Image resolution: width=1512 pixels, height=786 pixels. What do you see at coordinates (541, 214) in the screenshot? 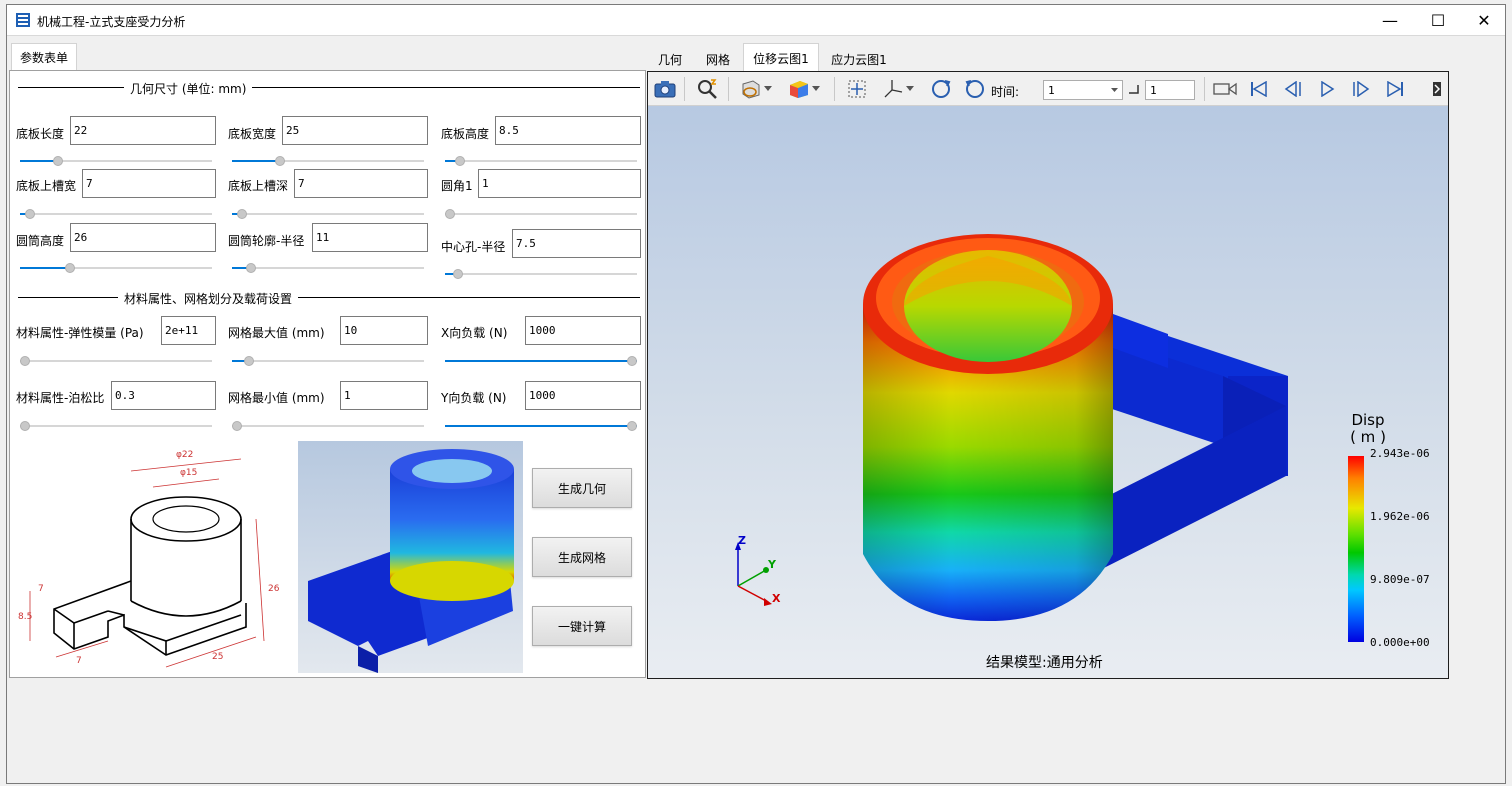
I see `fillet-slider` at bounding box center [541, 214].